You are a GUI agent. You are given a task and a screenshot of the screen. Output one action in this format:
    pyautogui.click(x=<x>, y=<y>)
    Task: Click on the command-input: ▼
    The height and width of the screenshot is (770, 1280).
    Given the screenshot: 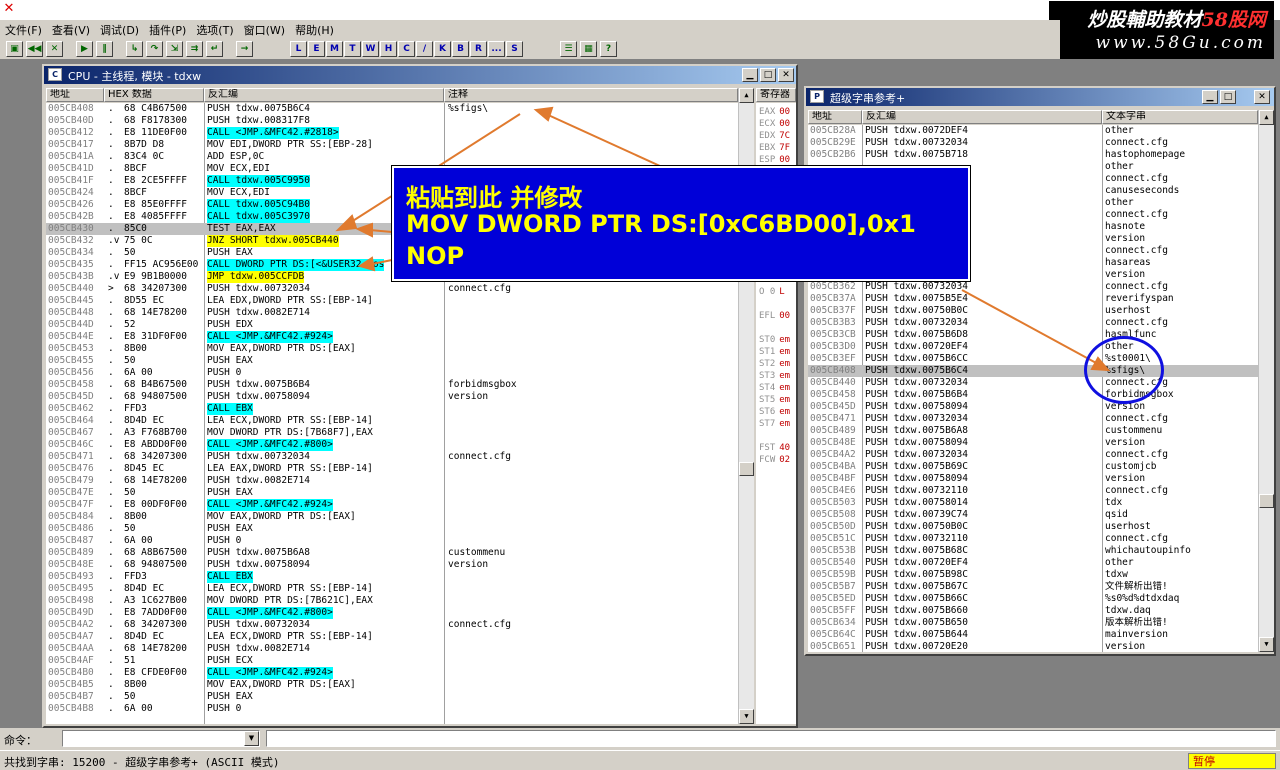 What is the action you would take?
    pyautogui.click(x=161, y=738)
    